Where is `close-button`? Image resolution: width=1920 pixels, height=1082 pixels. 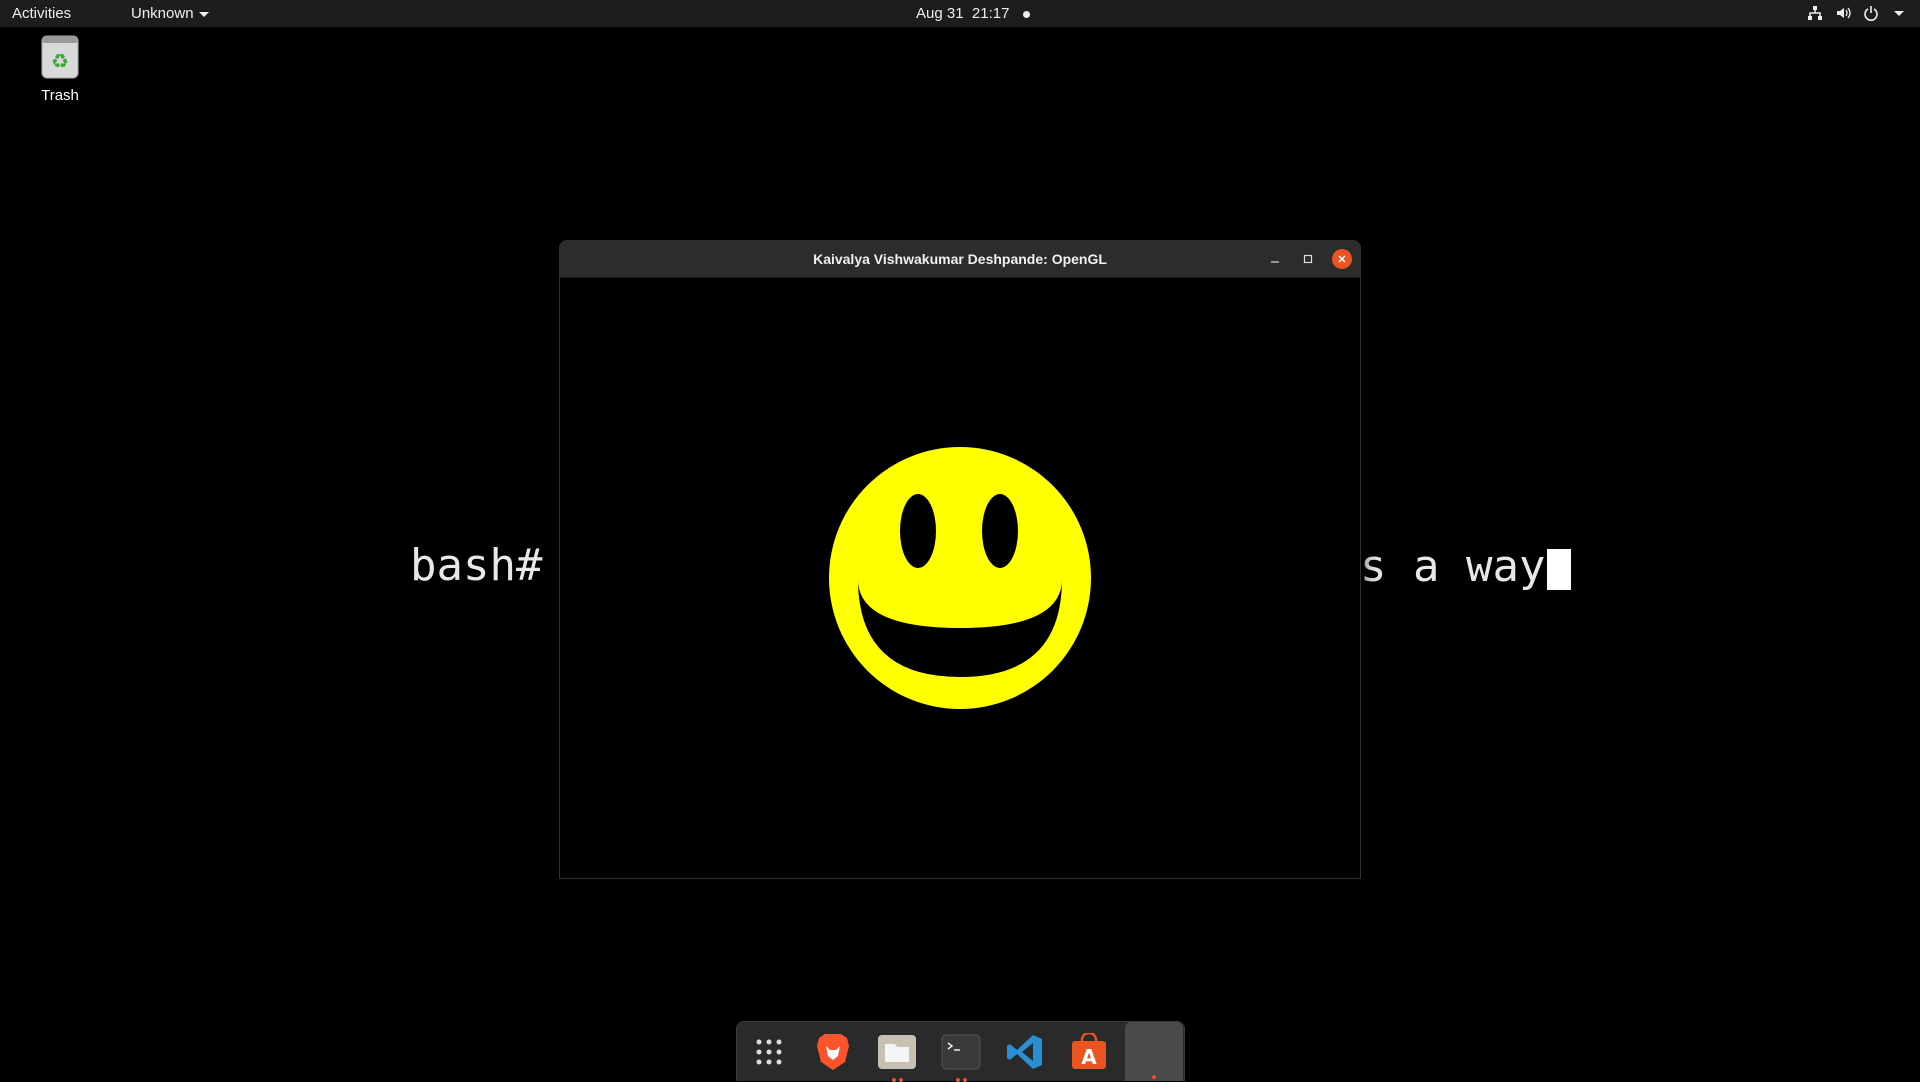 close-button is located at coordinates (1342, 259).